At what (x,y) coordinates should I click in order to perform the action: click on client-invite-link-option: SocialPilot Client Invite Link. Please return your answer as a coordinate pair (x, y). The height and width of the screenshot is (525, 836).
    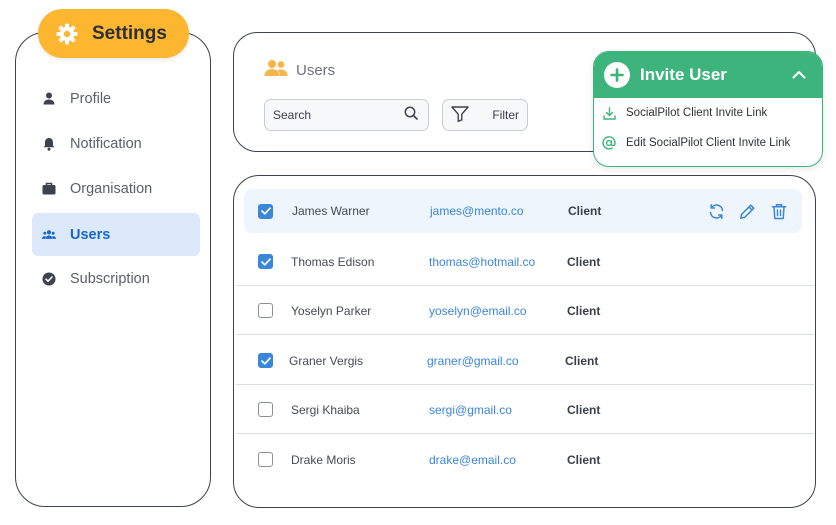
    Looking at the image, I should click on (708, 113).